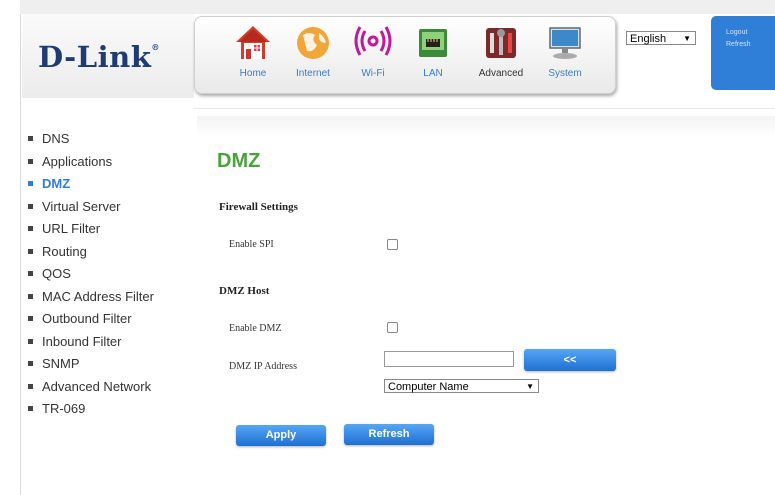 The width and height of the screenshot is (775, 495). What do you see at coordinates (389, 434) in the screenshot?
I see `refresh-button: Refresh` at bounding box center [389, 434].